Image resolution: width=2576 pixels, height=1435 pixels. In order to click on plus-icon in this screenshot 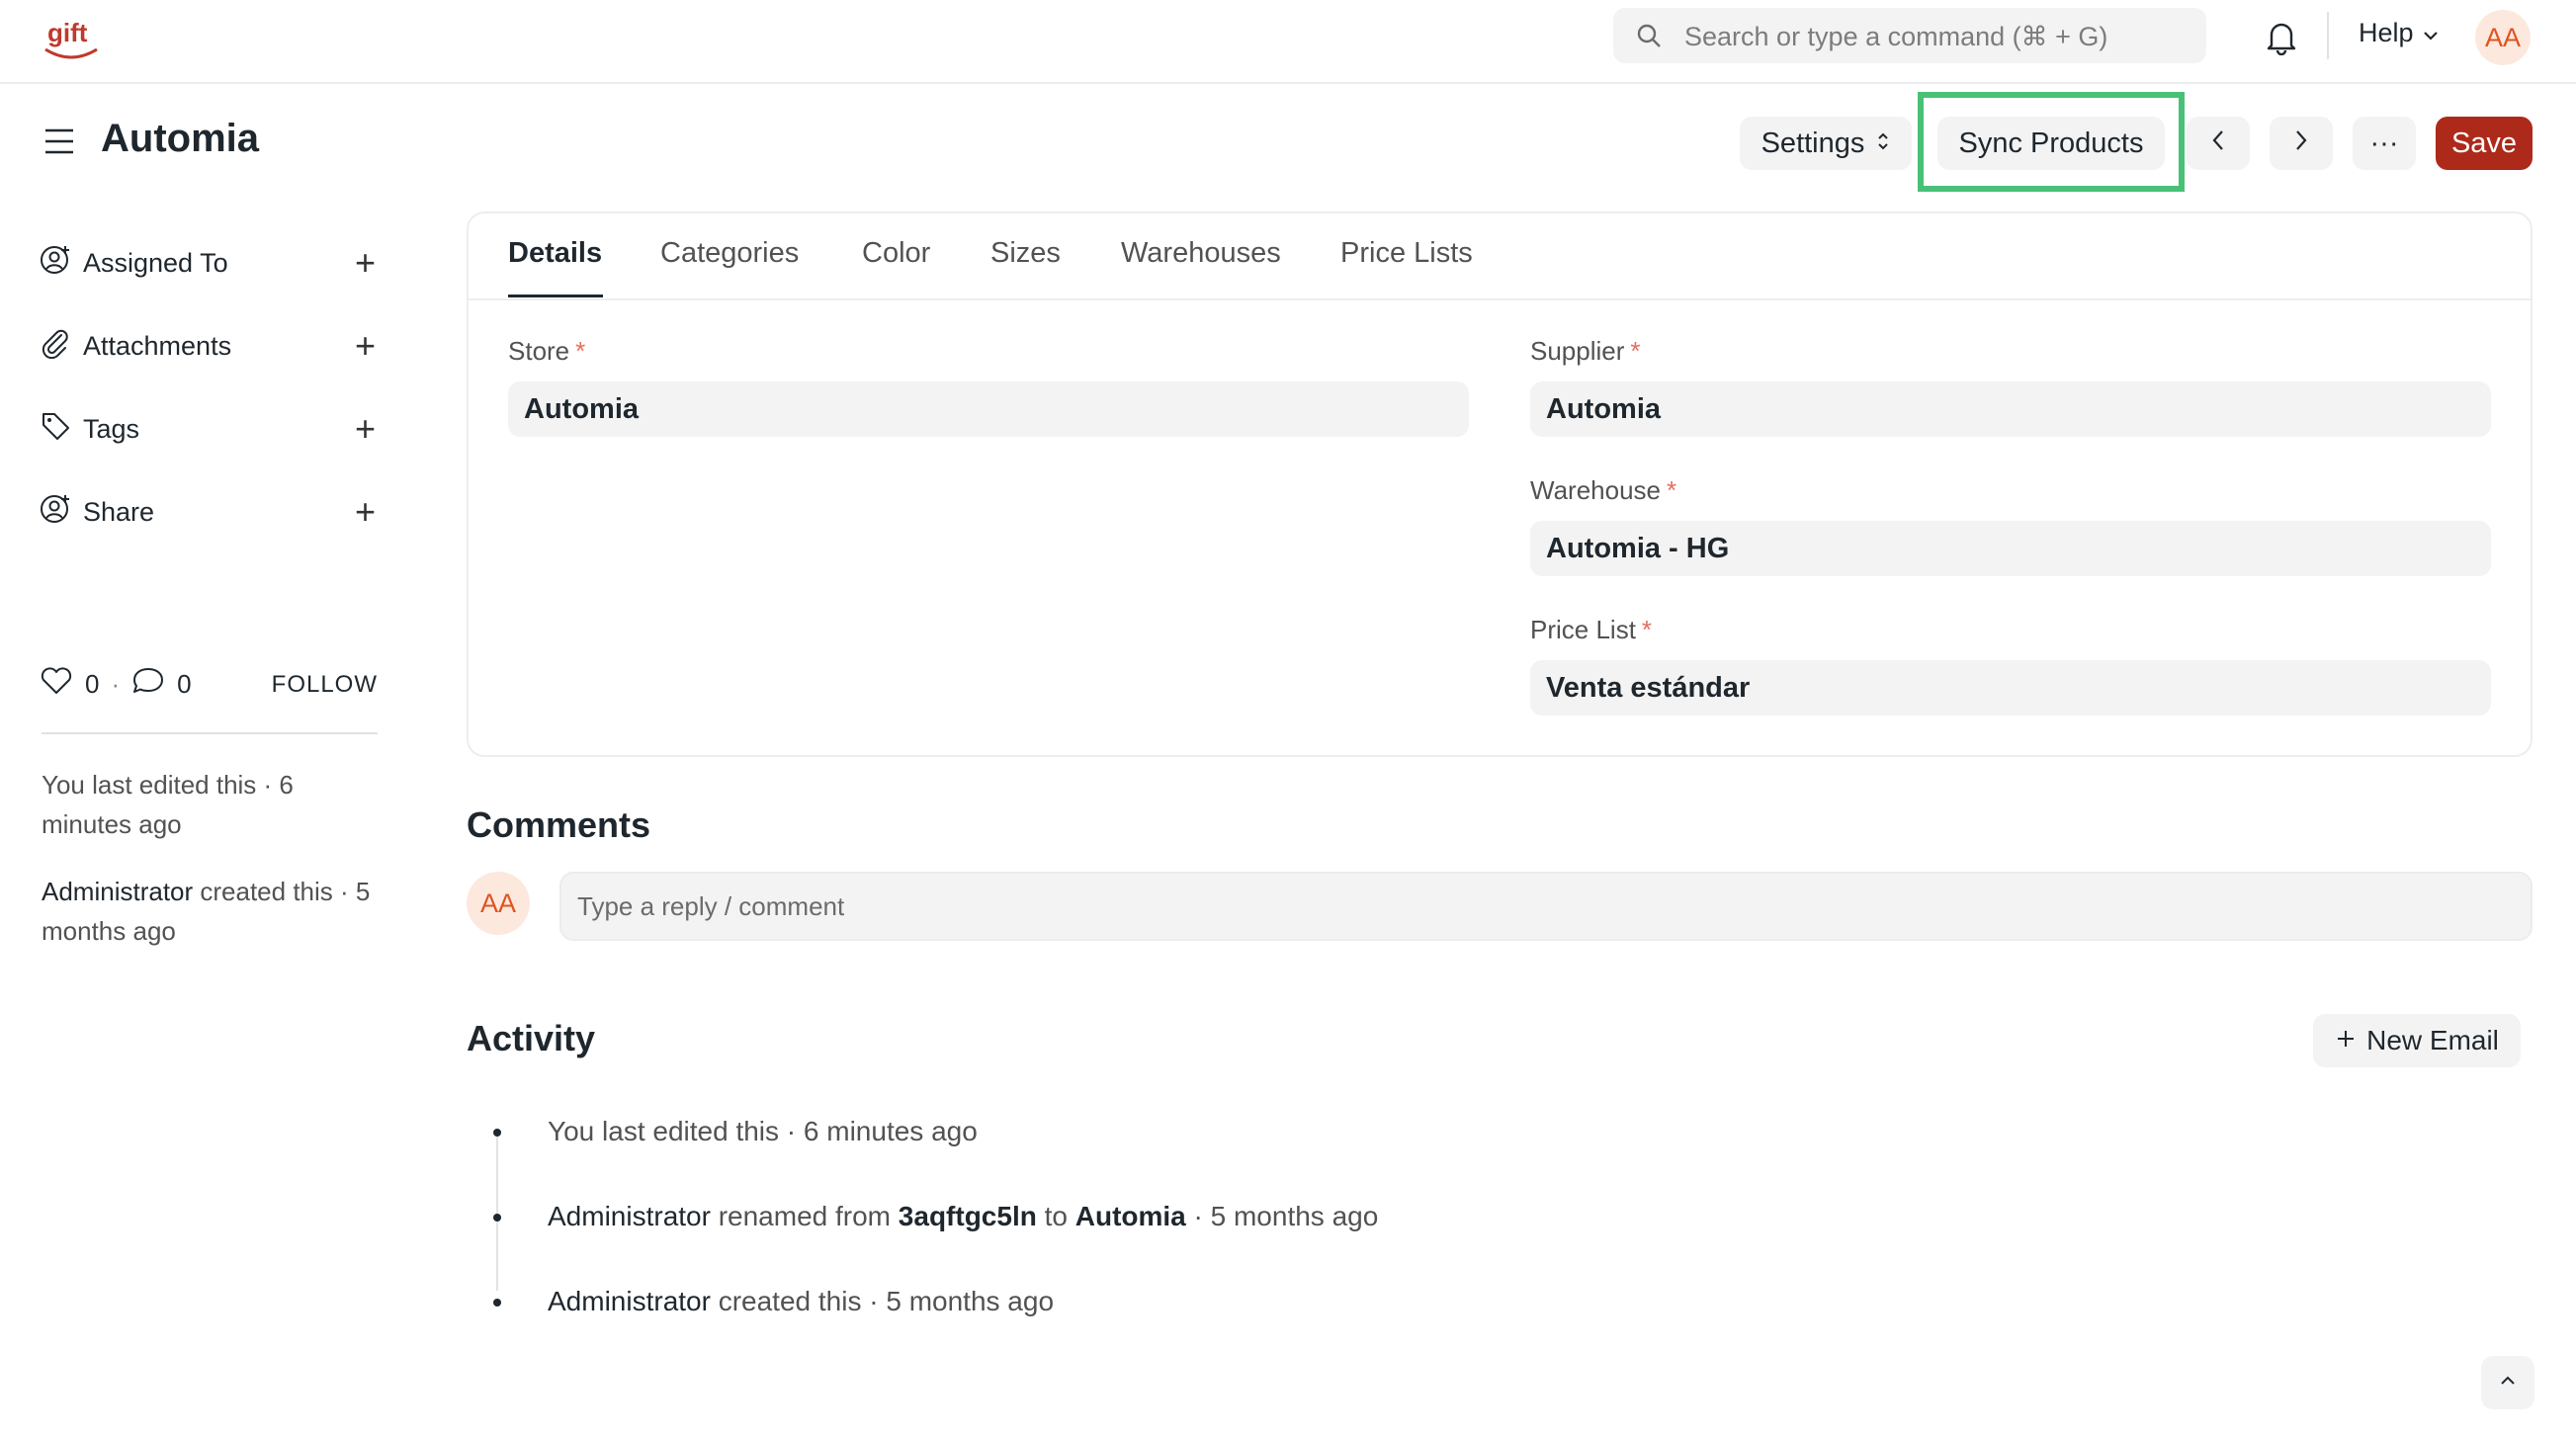, I will do `click(2346, 1040)`.